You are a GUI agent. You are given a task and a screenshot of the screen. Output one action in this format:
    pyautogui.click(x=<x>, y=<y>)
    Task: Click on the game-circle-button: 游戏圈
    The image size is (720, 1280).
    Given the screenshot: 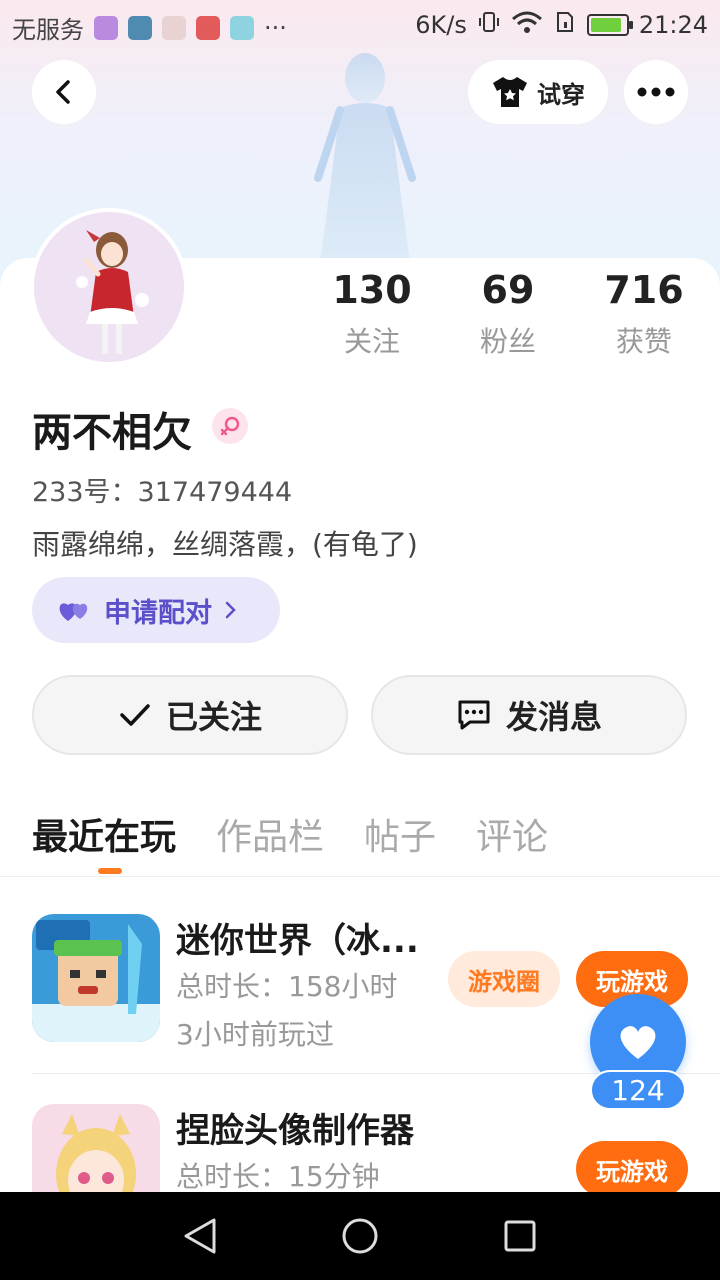 What is the action you would take?
    pyautogui.click(x=504, y=979)
    